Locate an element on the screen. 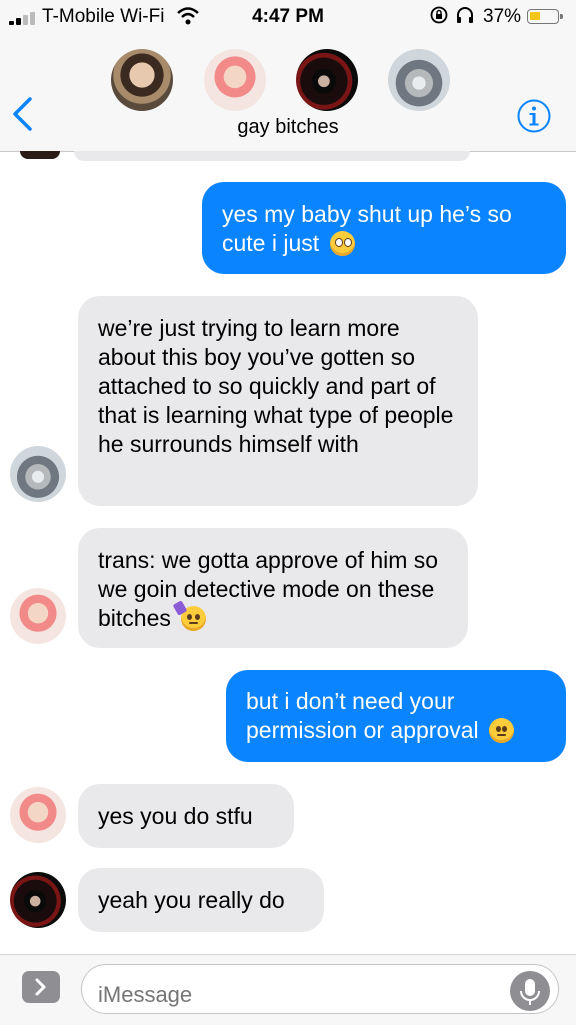 The width and height of the screenshot is (576, 1025). chevron-right-icon is located at coordinates (40, 987).